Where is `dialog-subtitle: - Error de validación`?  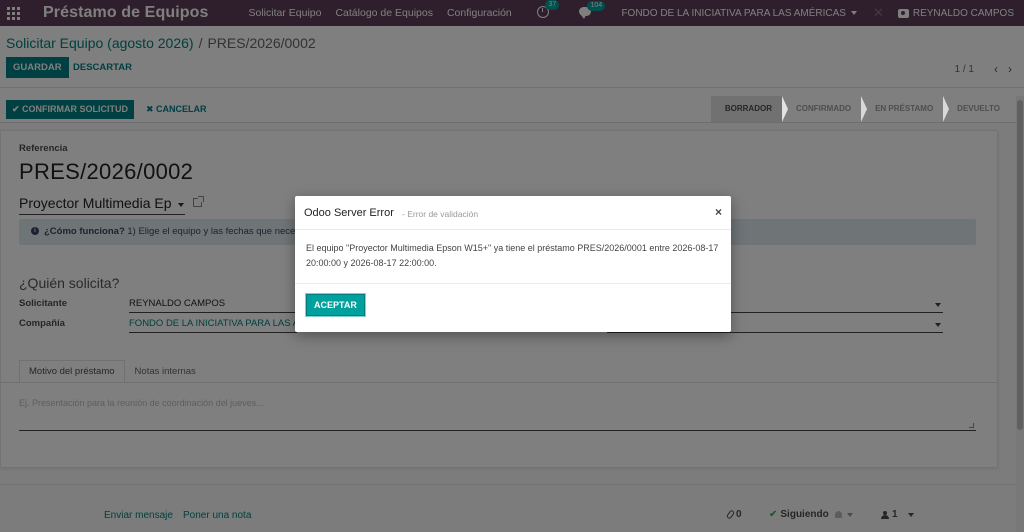
dialog-subtitle: - Error de validación is located at coordinates (440, 214).